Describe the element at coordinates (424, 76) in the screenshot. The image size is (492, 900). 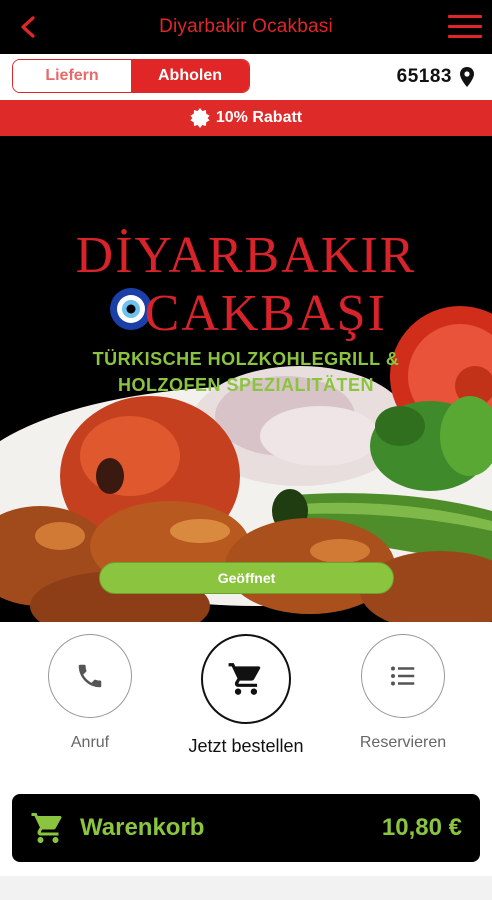
I see `zip-code: 65183` at that location.